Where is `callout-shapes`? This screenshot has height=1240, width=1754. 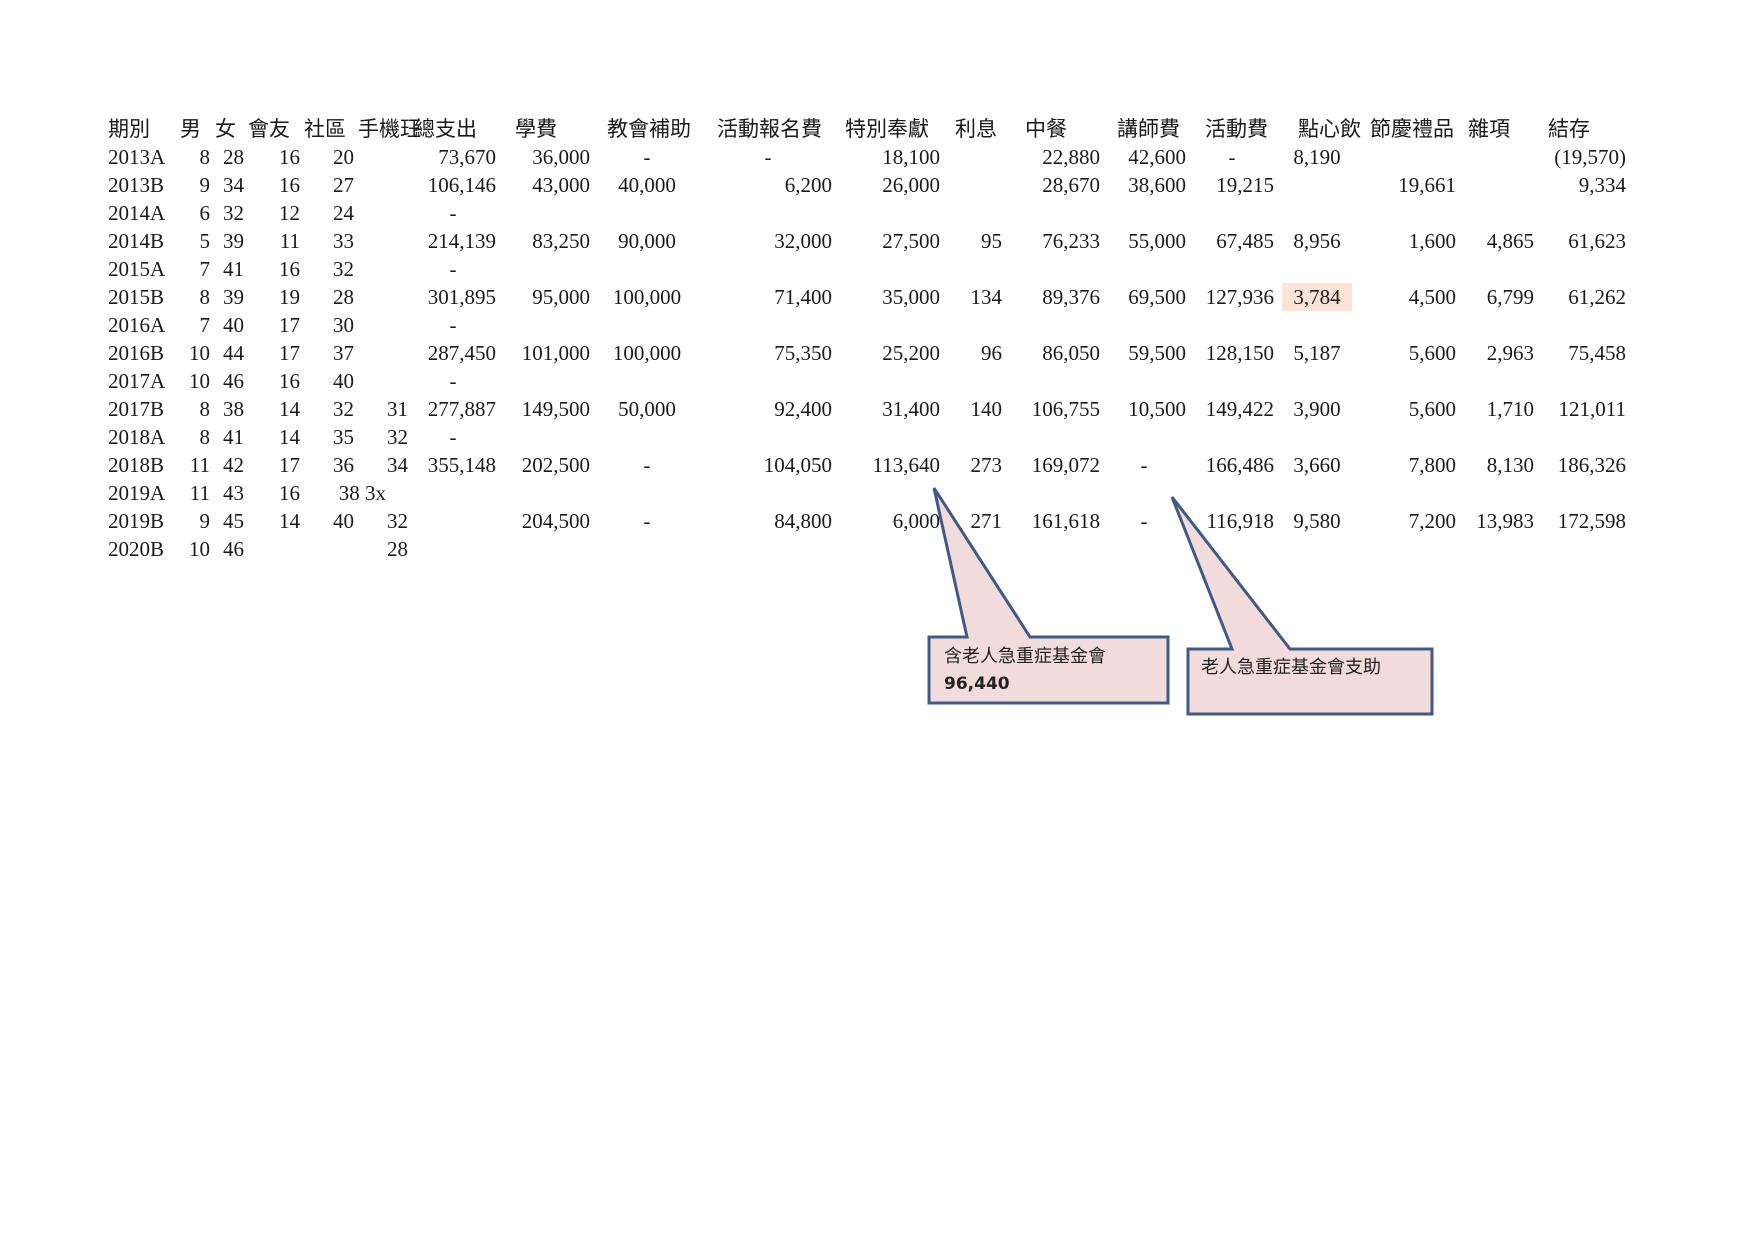 callout-shapes is located at coordinates (1180, 601).